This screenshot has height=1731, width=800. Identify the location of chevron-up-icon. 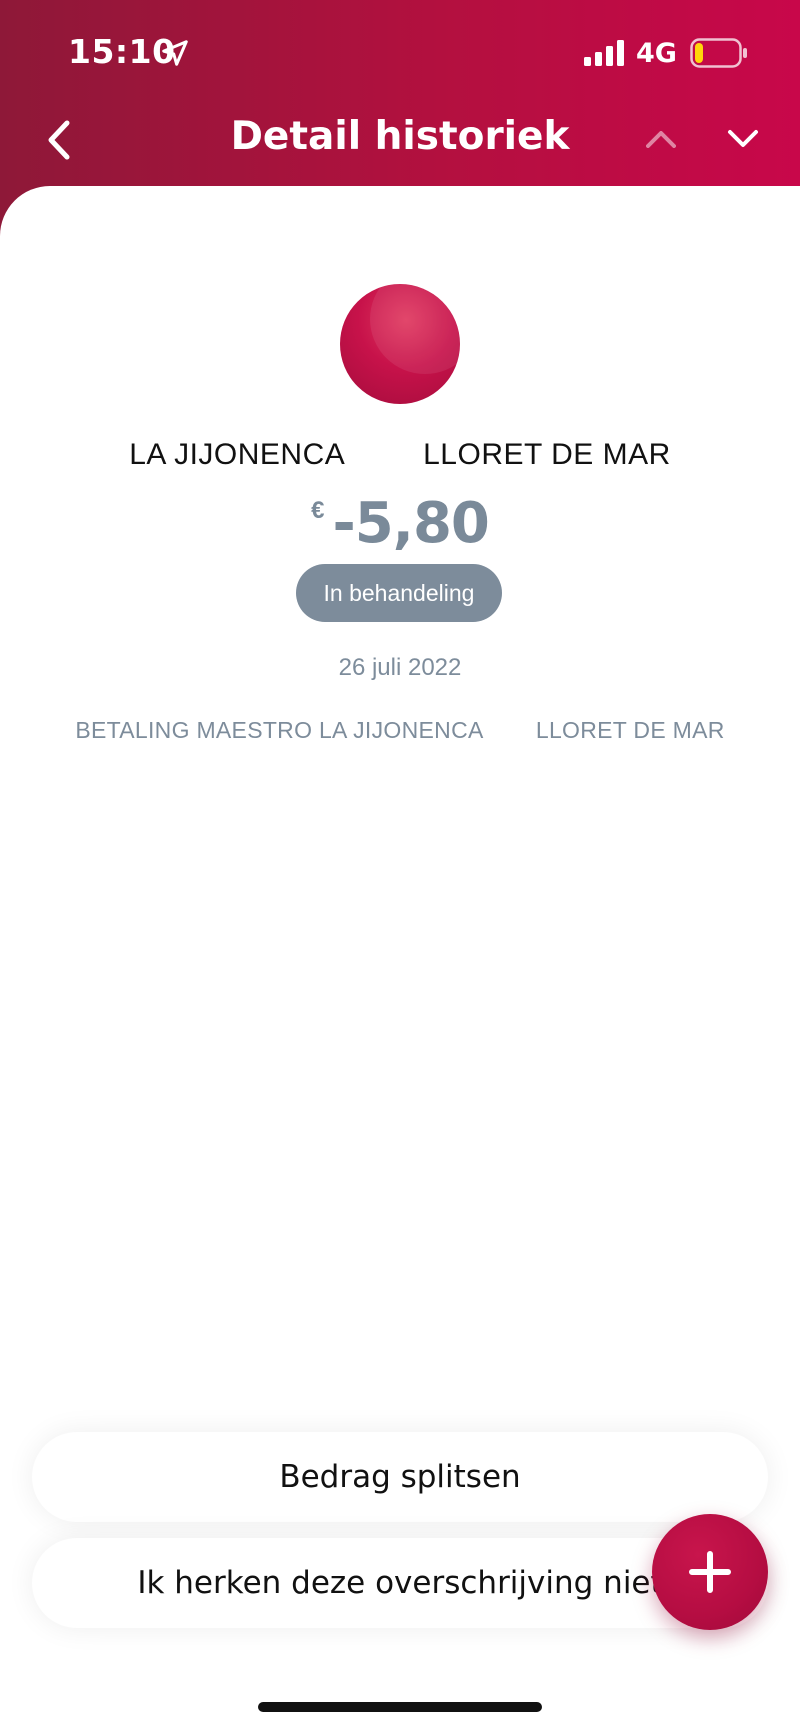
(661, 139).